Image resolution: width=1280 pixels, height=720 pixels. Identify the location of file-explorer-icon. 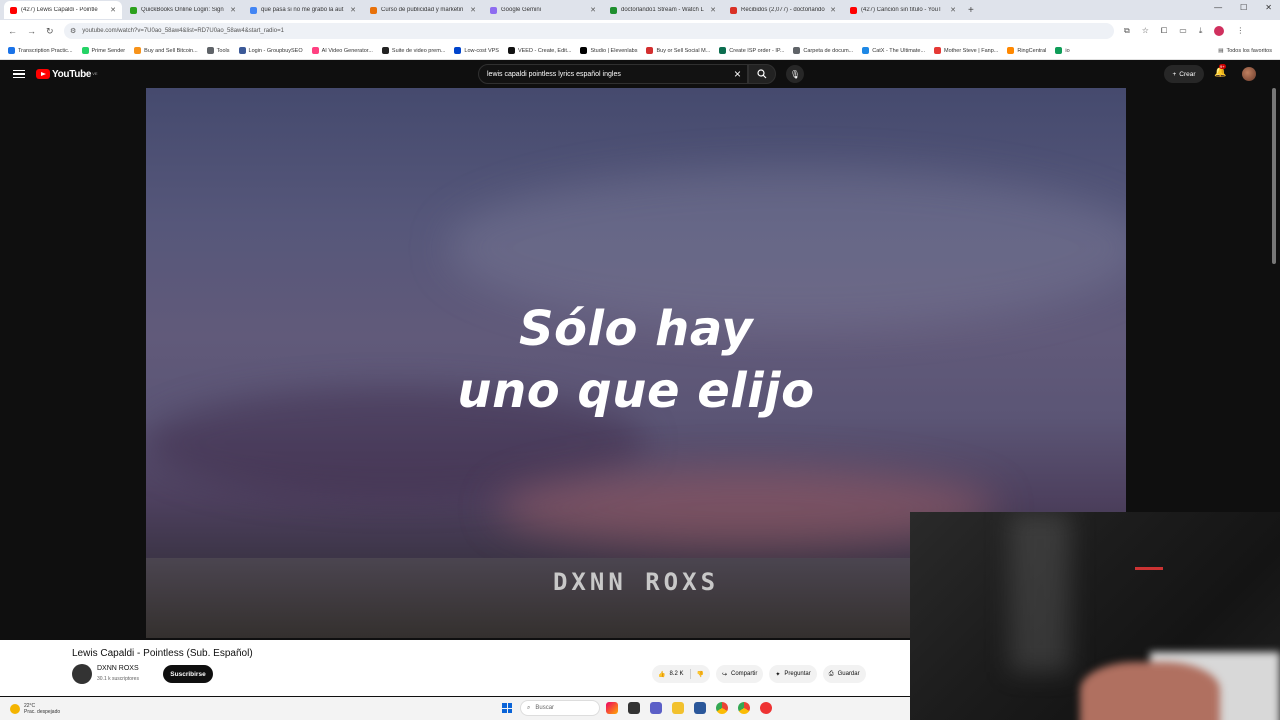
(678, 708).